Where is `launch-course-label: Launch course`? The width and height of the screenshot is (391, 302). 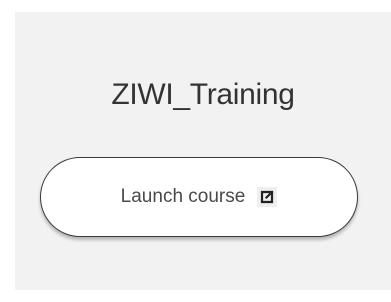
launch-course-label: Launch course is located at coordinates (183, 196).